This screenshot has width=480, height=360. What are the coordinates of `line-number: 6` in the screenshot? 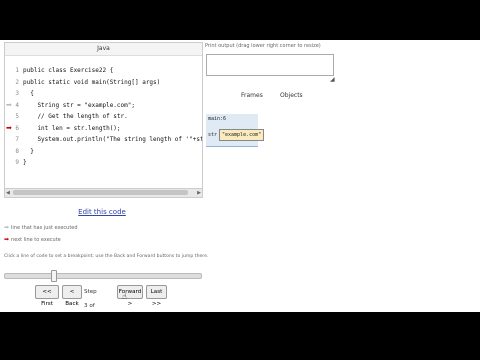 It's located at (17, 128).